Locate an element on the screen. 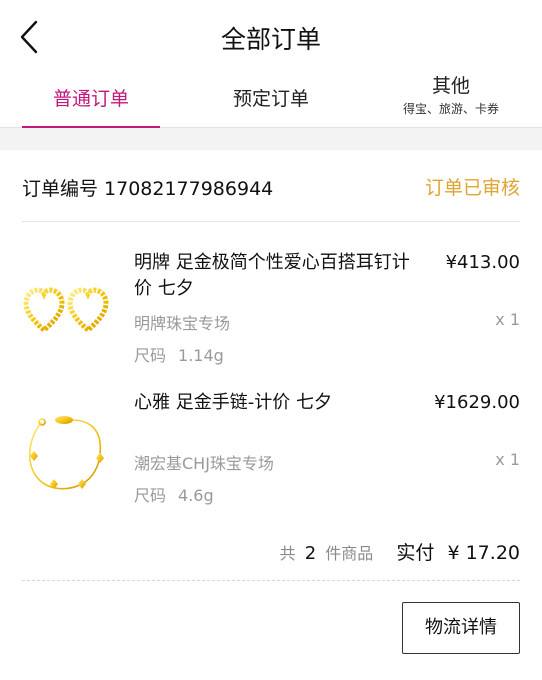 This screenshot has height=680, width=542. summary-suffix: 件商品 is located at coordinates (349, 553).